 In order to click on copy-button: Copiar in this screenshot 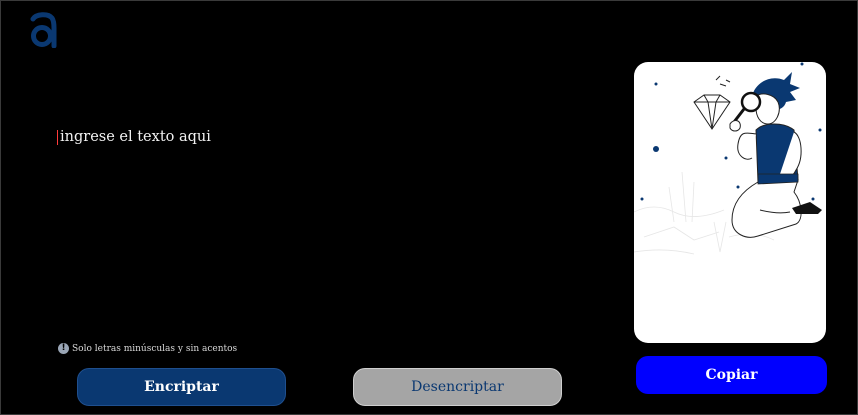, I will do `click(731, 375)`.